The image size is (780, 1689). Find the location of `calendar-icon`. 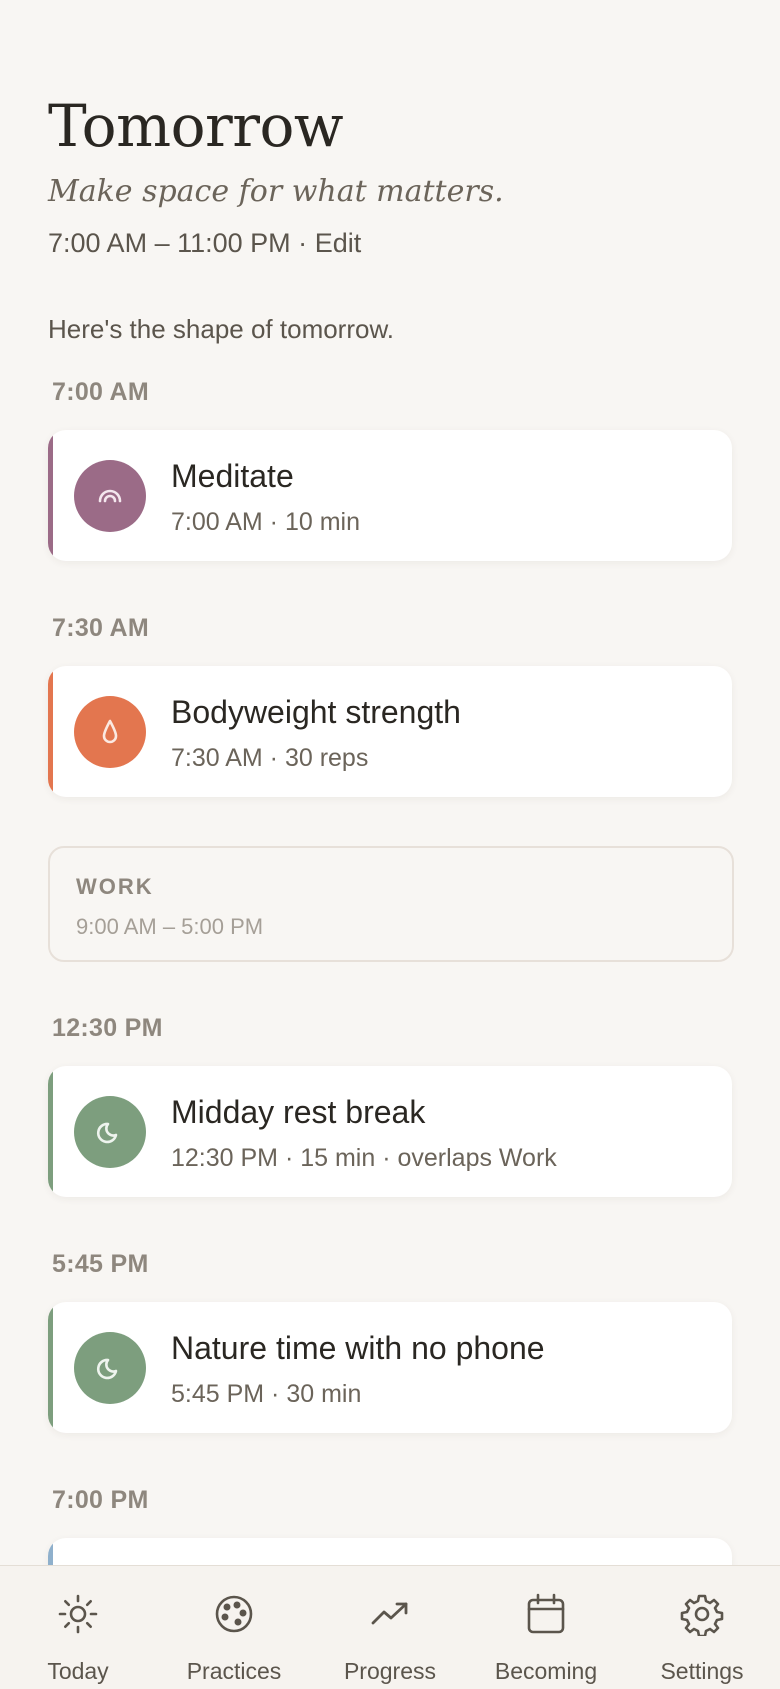

calendar-icon is located at coordinates (546, 1613).